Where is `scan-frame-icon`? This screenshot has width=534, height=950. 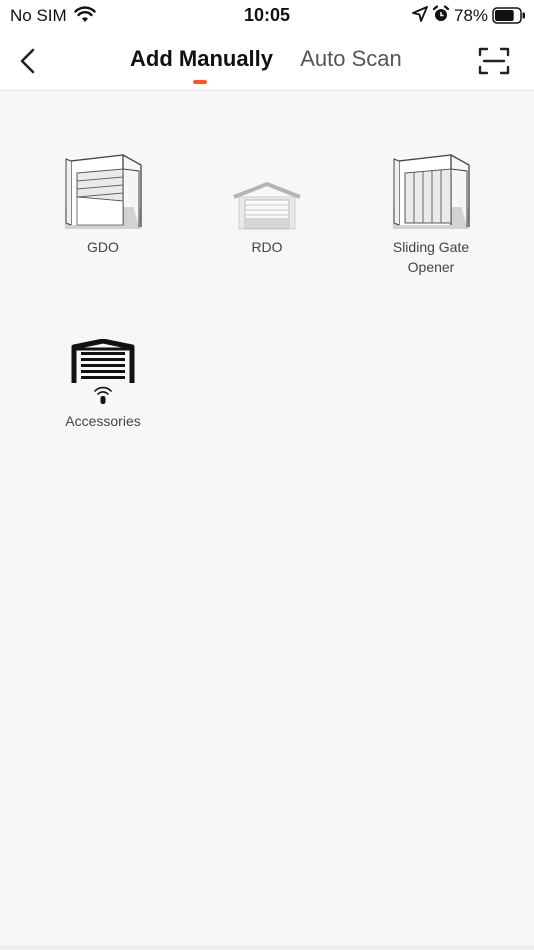 scan-frame-icon is located at coordinates (494, 61).